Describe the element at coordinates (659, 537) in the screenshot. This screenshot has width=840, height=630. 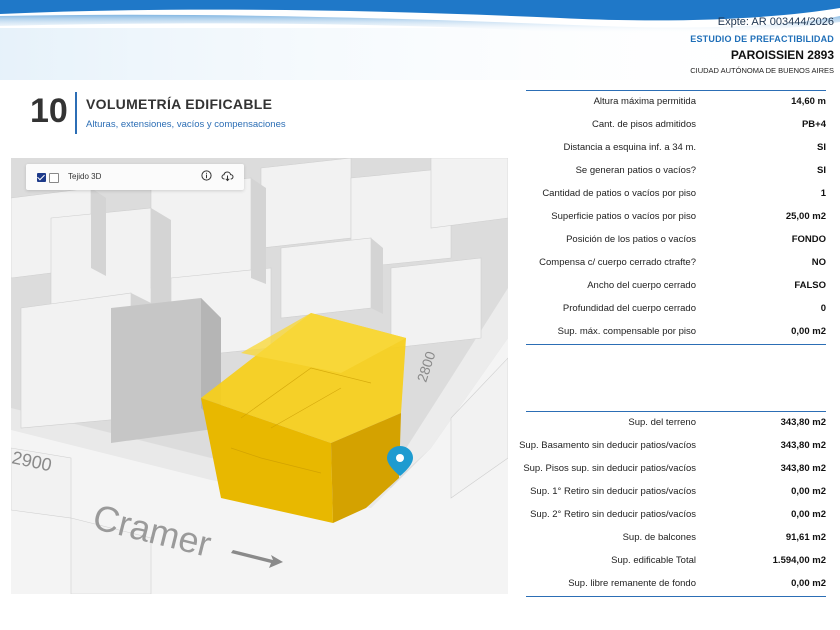
I see `row-label: Sup. de balcones` at that location.